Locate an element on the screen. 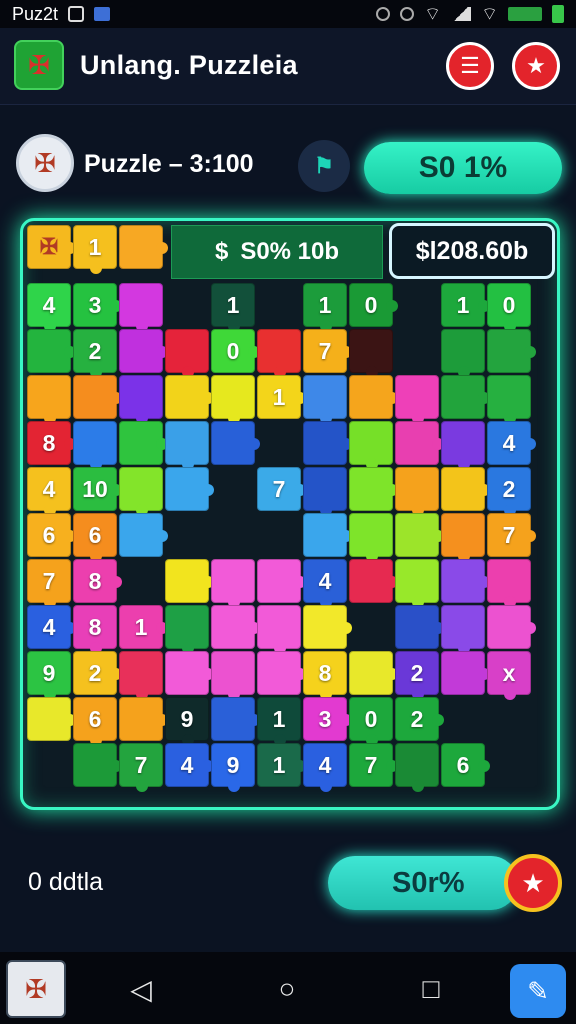 The height and width of the screenshot is (1024, 576). back-icon: ◁ is located at coordinates (141, 989).